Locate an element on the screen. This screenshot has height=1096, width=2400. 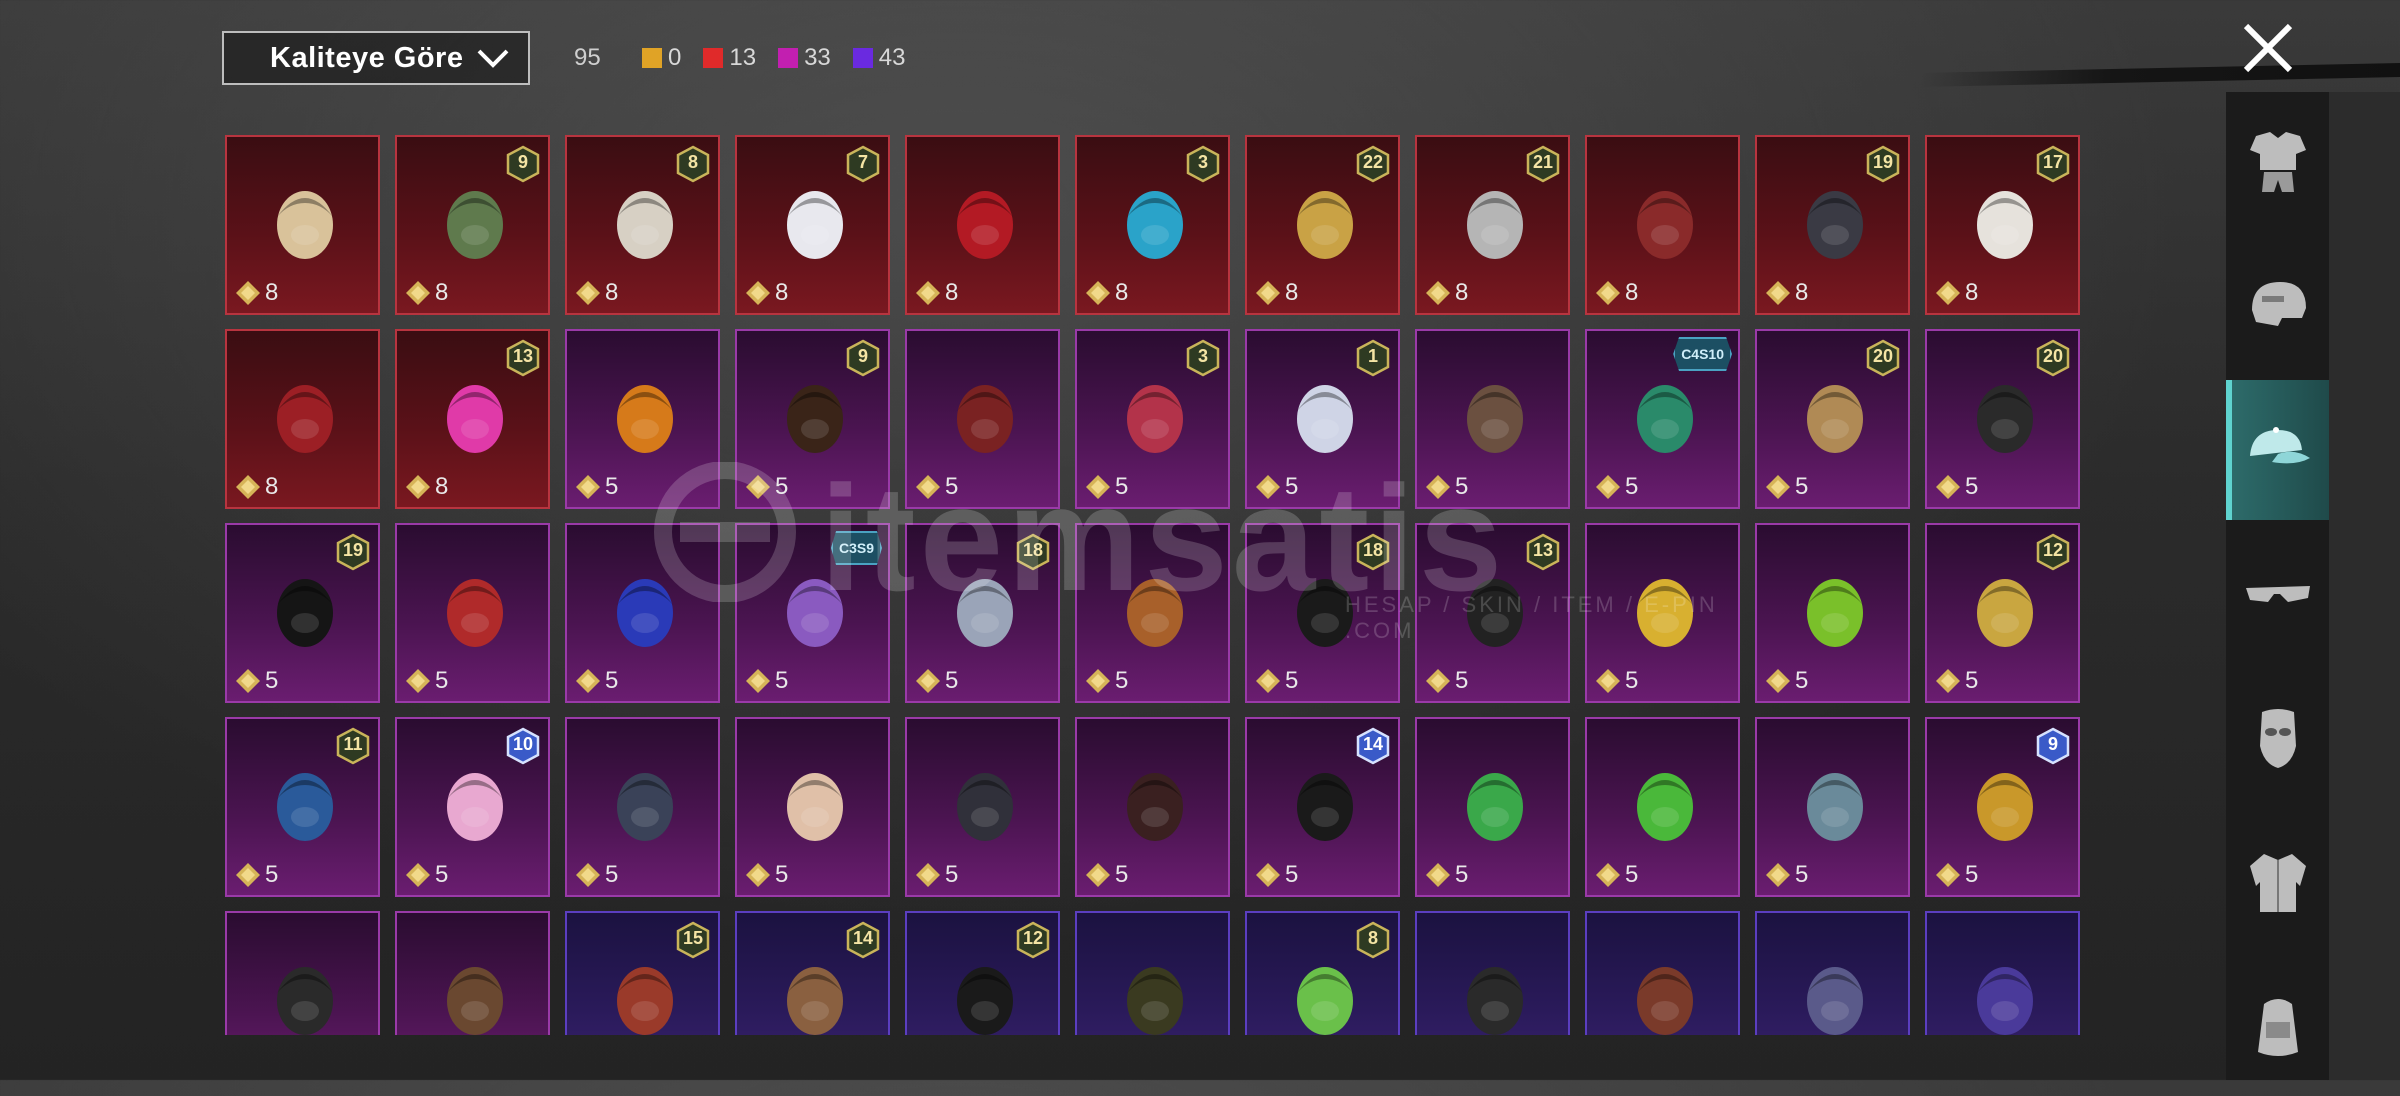
rarity-legend-item: 43 is located at coordinates (878, 58).